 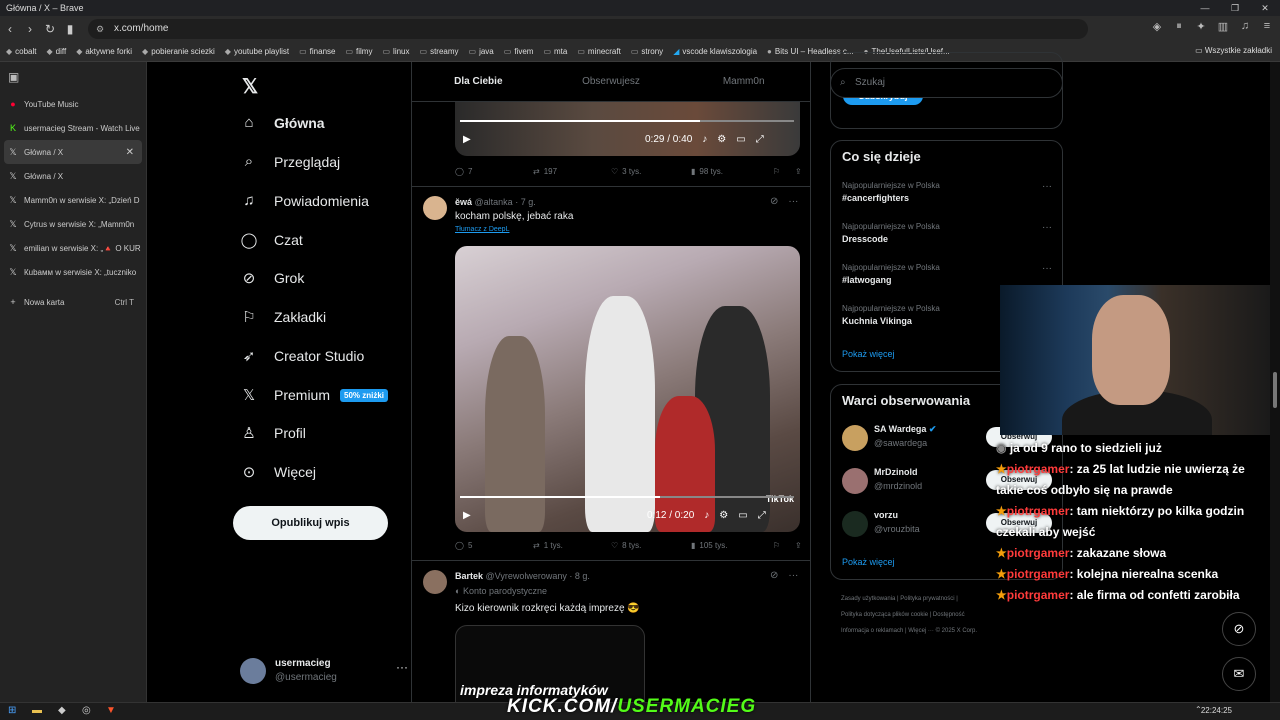 What do you see at coordinates (104, 51) in the screenshot?
I see `bookmark-item: ◆ aktywne forki` at bounding box center [104, 51].